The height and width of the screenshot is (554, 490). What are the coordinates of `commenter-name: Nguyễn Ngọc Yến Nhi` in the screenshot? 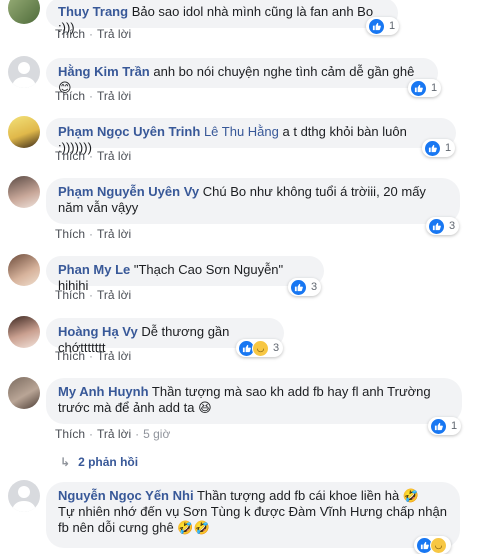 It's located at (126, 495).